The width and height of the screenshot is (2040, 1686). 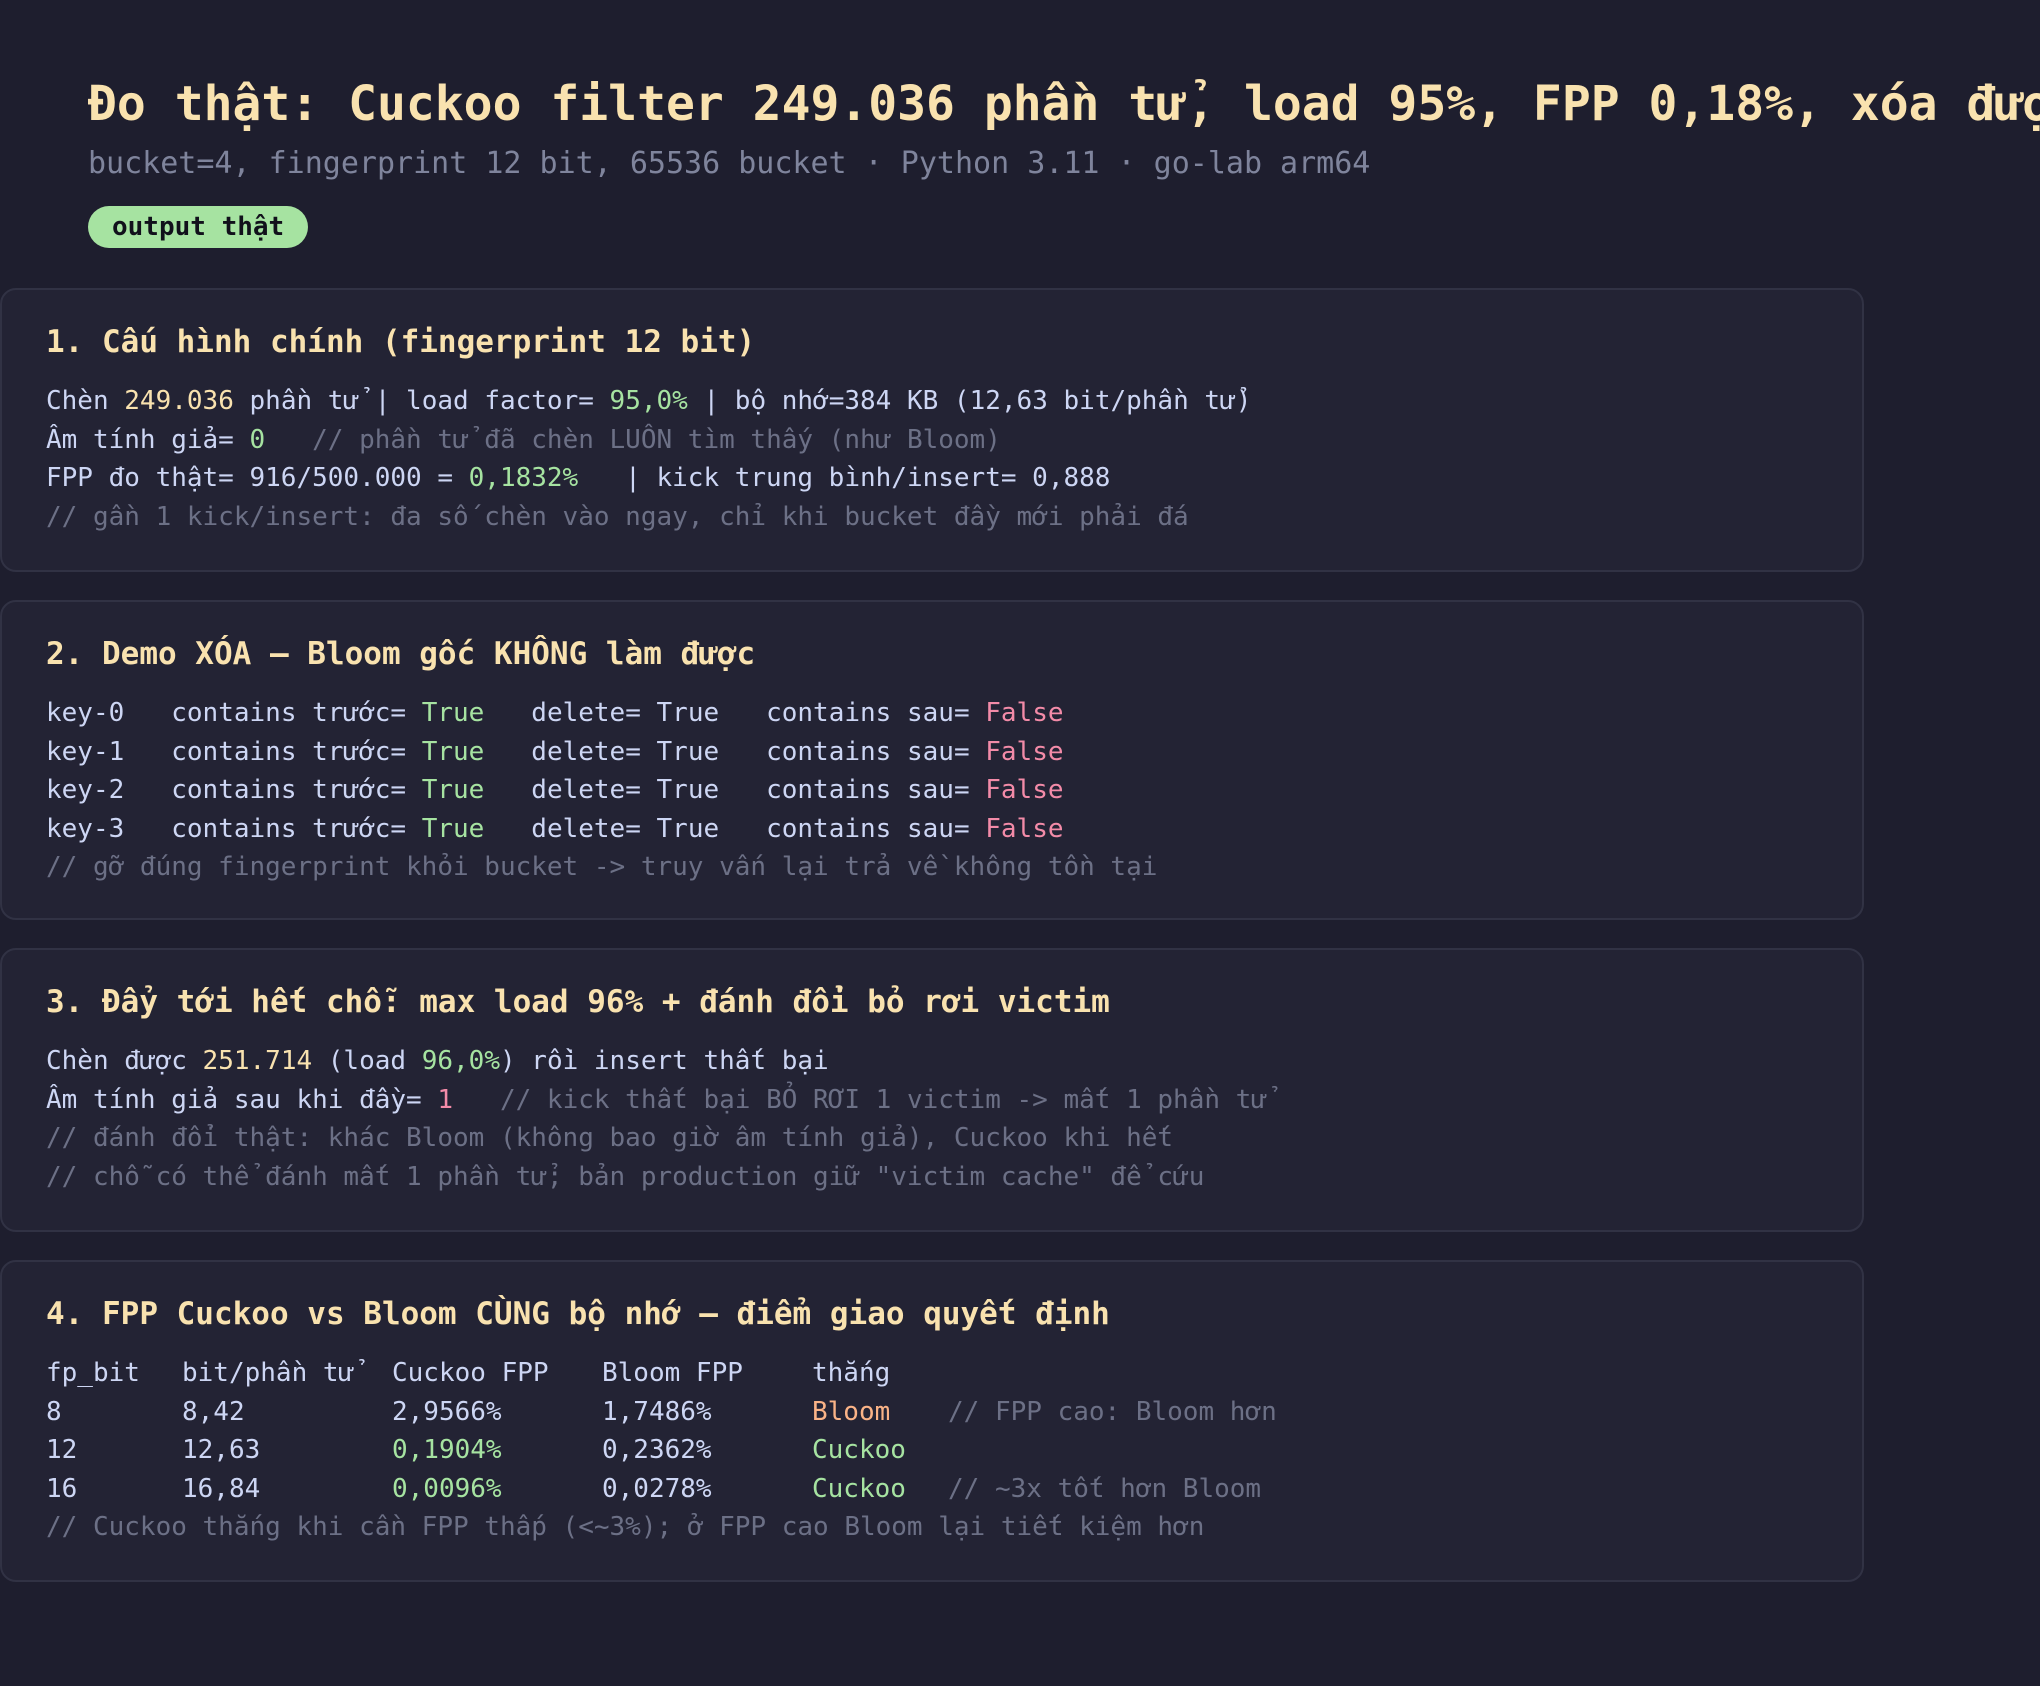 What do you see at coordinates (367, 1061) in the screenshot?
I see `text: (load` at bounding box center [367, 1061].